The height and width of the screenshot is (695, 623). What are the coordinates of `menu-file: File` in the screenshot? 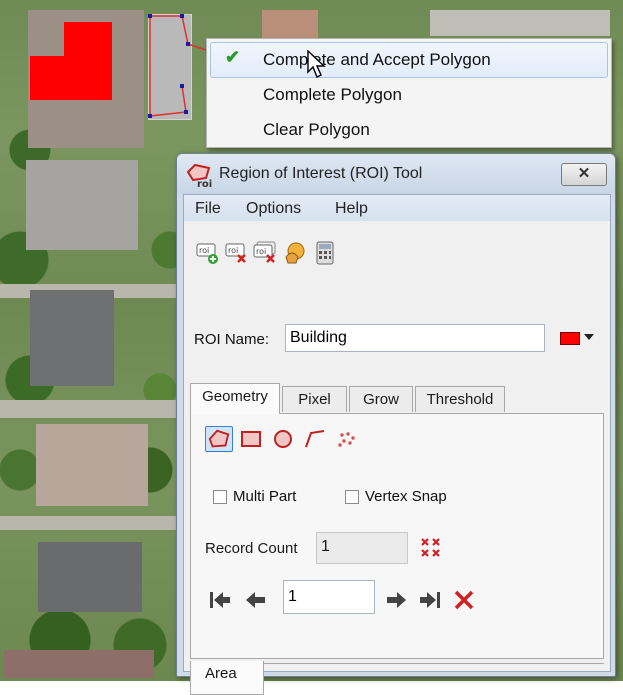 It's located at (208, 209).